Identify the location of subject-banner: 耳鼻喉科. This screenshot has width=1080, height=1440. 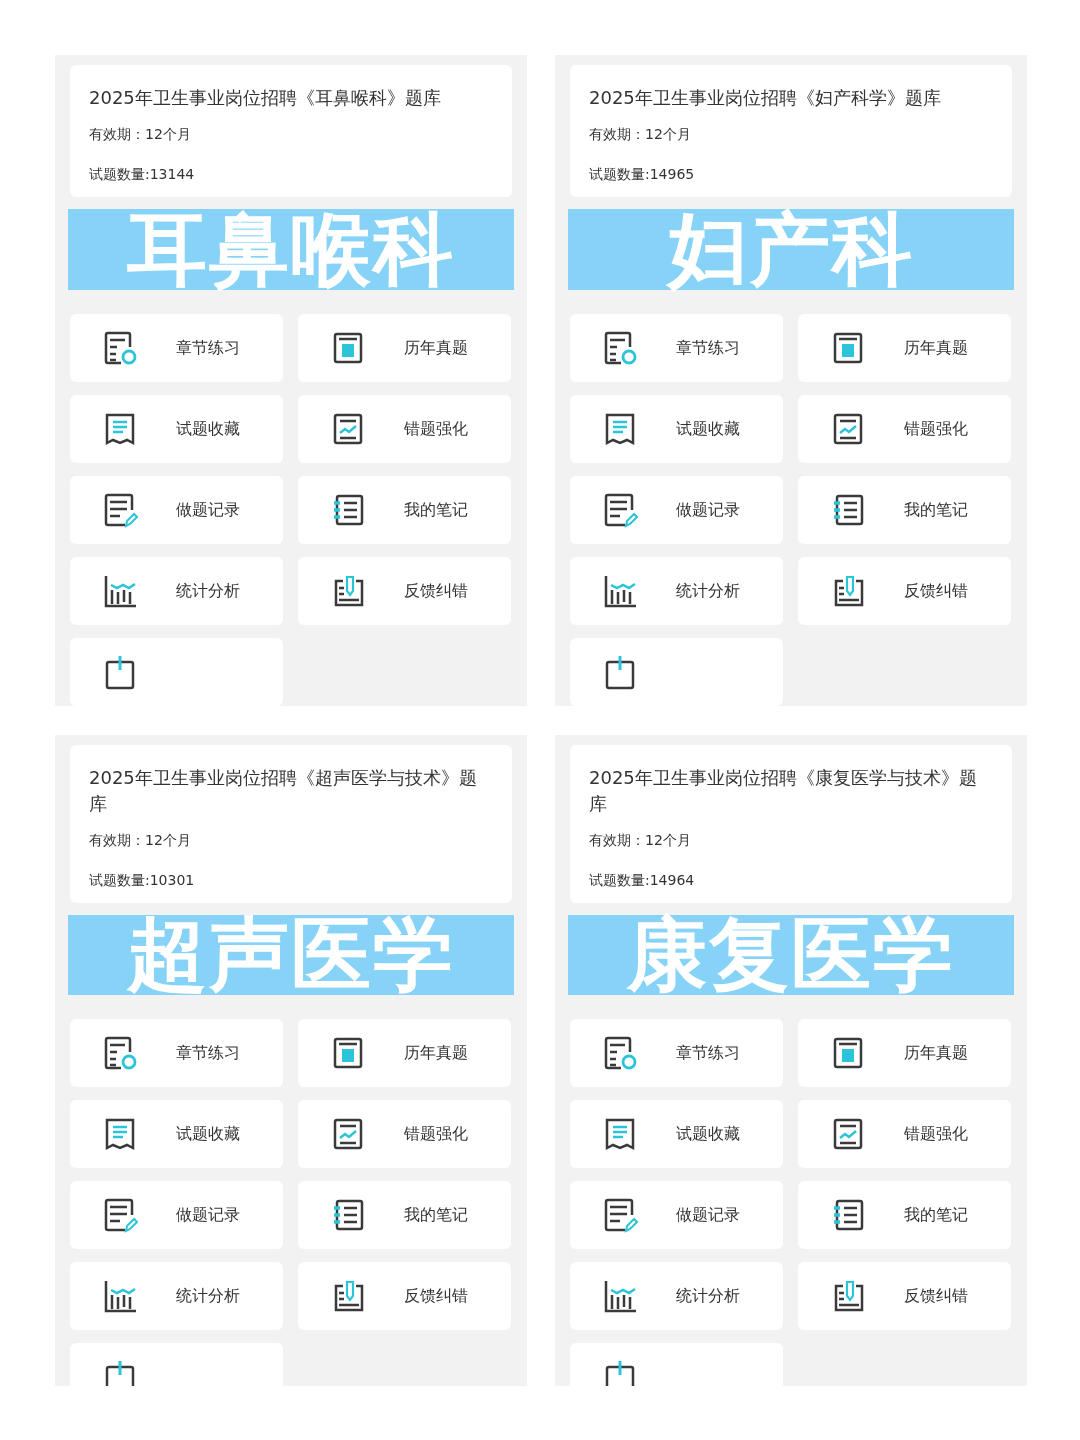
(291, 249).